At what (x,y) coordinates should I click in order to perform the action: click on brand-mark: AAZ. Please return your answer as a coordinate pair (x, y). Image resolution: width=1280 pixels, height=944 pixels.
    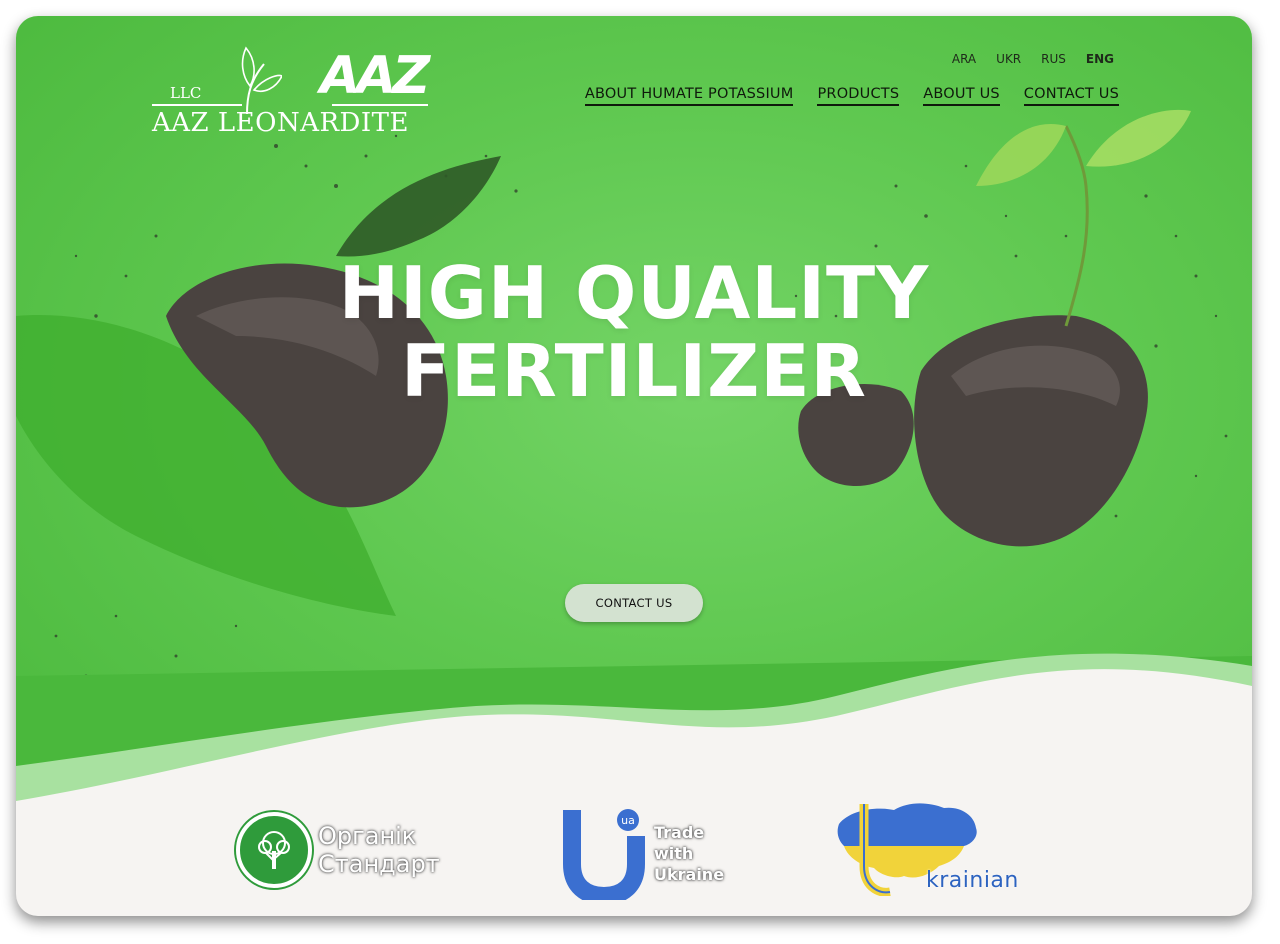
    Looking at the image, I should click on (375, 76).